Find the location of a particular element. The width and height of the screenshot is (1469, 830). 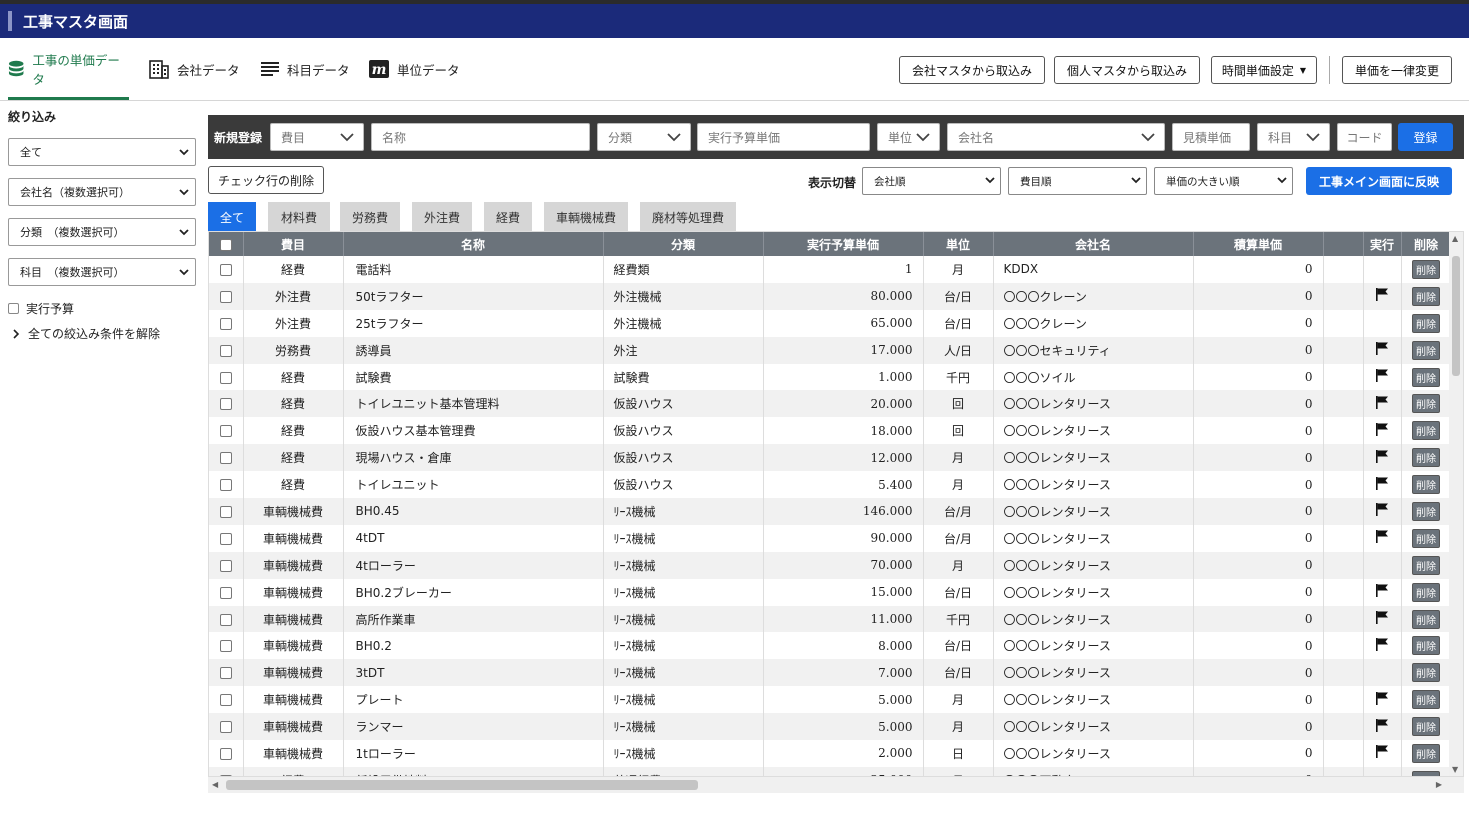

filter-company-select: 会社名（複数選択可） is located at coordinates (102, 192).